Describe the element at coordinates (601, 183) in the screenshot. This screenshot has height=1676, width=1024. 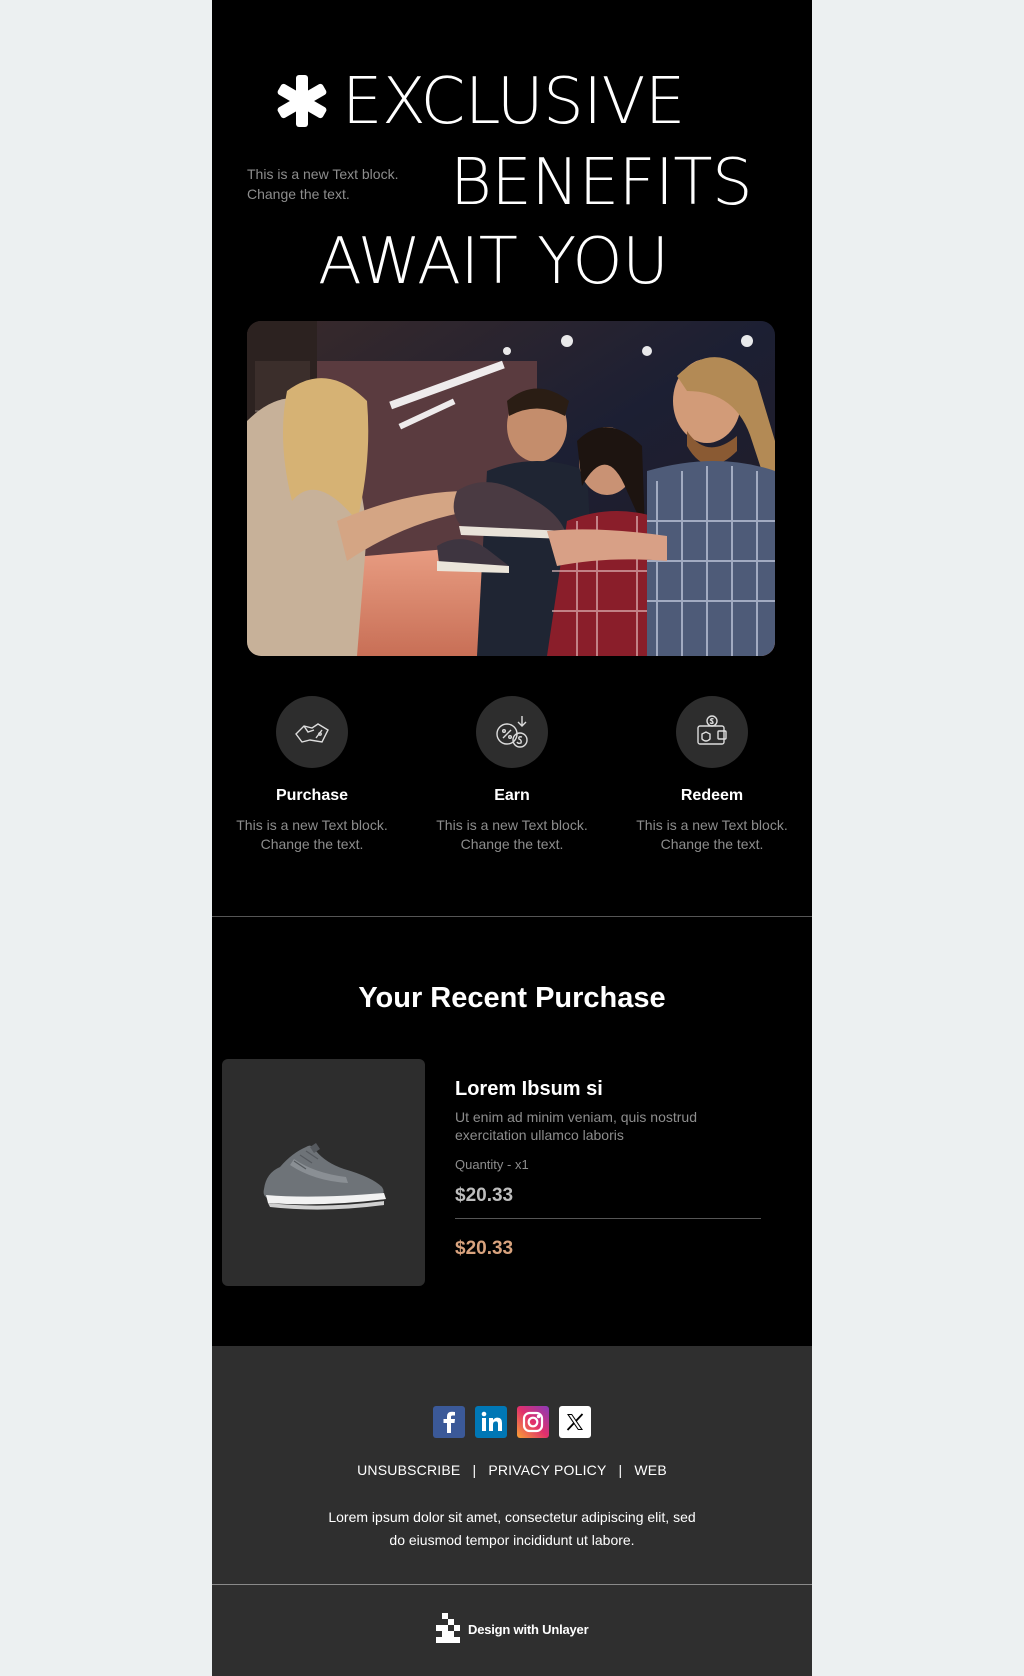
I see `hero-headline-line-2: BENEFITS` at that location.